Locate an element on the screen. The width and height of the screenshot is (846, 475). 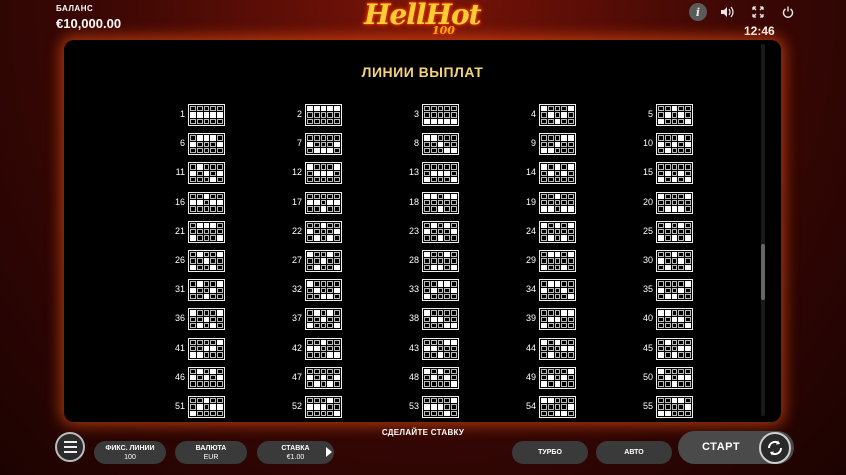
power-icon is located at coordinates (788, 12).